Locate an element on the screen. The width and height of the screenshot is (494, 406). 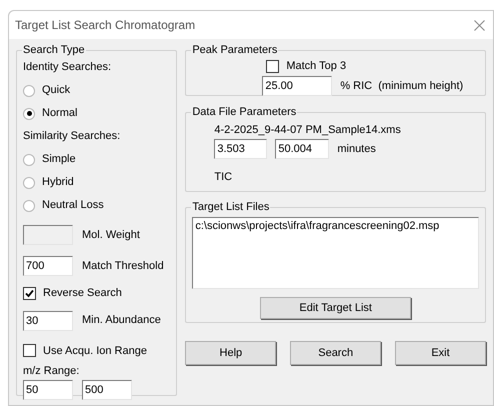
input-field: 25.00 is located at coordinates (297, 86).